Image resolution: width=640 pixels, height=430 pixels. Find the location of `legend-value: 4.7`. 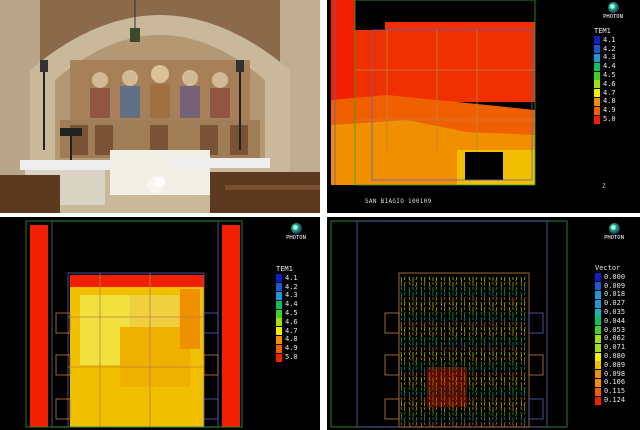

legend-value: 4.7 is located at coordinates (291, 330).